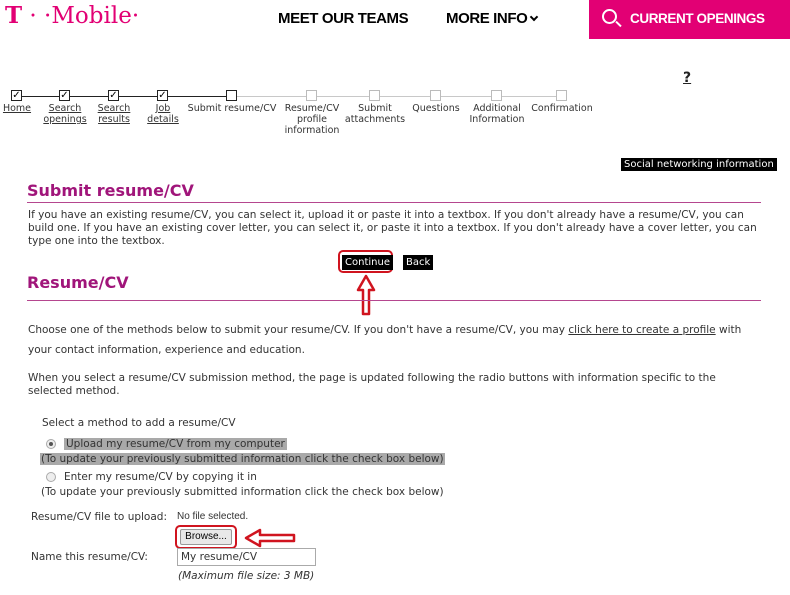  Describe the element at coordinates (51, 477) in the screenshot. I see `radio-copy-paste` at that location.